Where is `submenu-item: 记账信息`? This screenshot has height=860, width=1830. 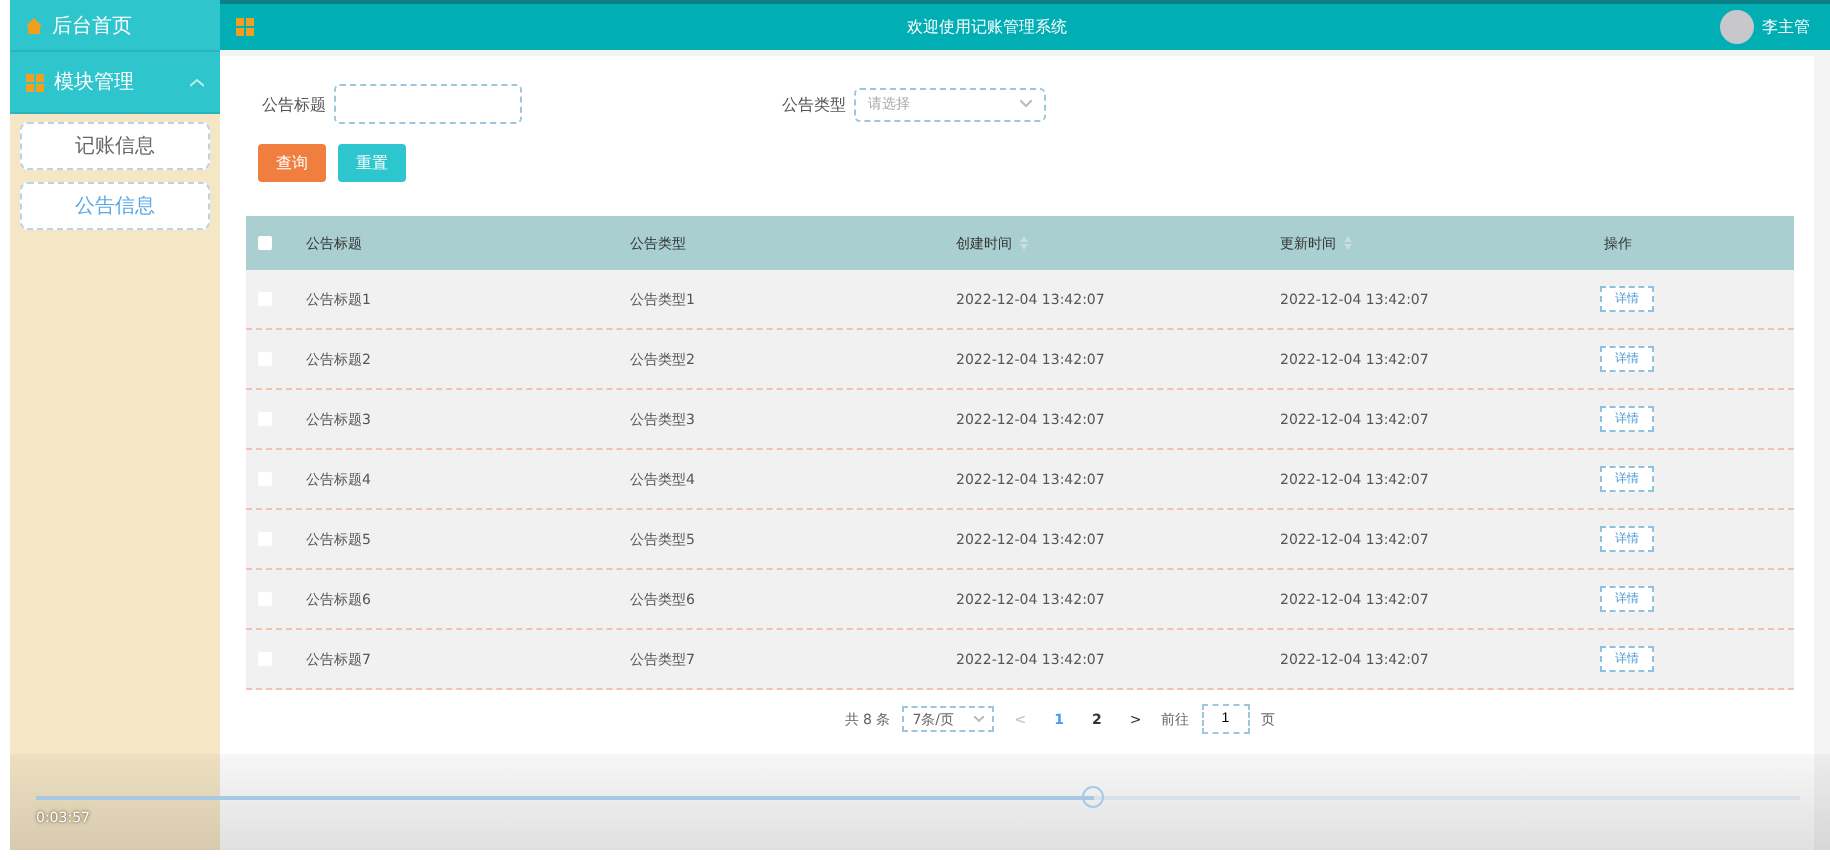 submenu-item: 记账信息 is located at coordinates (115, 146).